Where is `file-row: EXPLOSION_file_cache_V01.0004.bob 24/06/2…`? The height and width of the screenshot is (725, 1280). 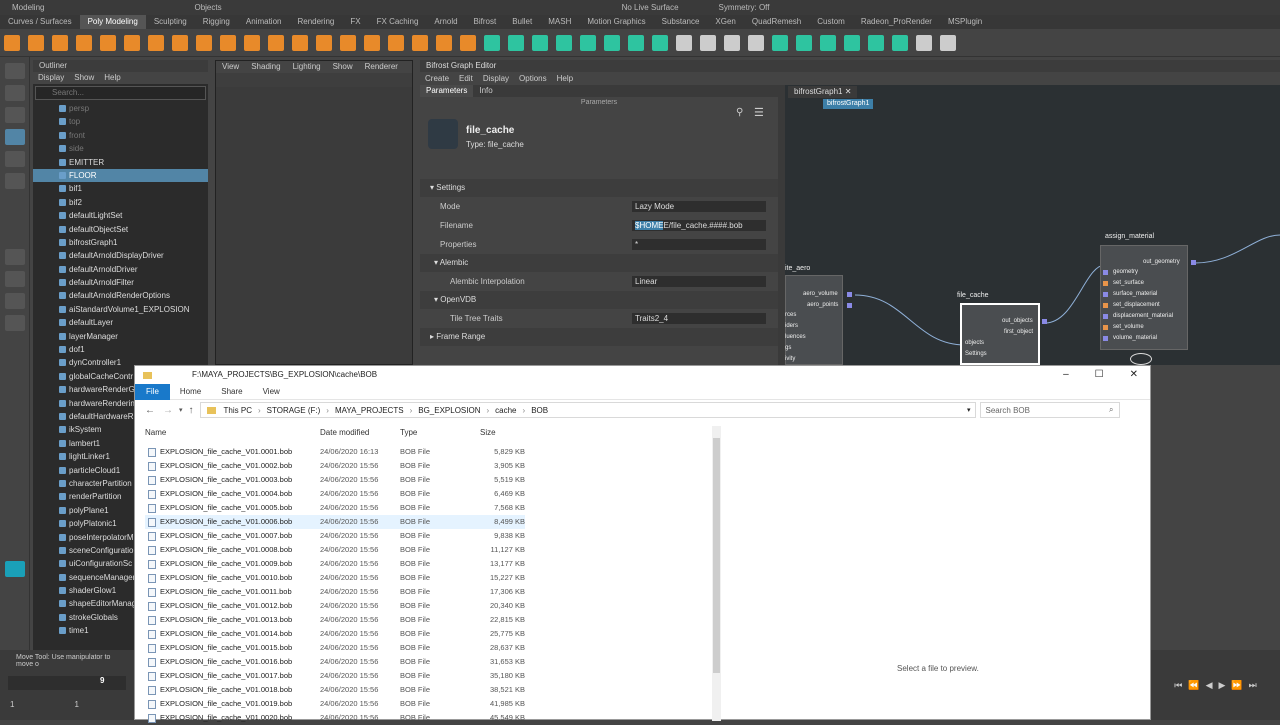 file-row: EXPLOSION_file_cache_V01.0004.bob 24/06/2… is located at coordinates (335, 494).